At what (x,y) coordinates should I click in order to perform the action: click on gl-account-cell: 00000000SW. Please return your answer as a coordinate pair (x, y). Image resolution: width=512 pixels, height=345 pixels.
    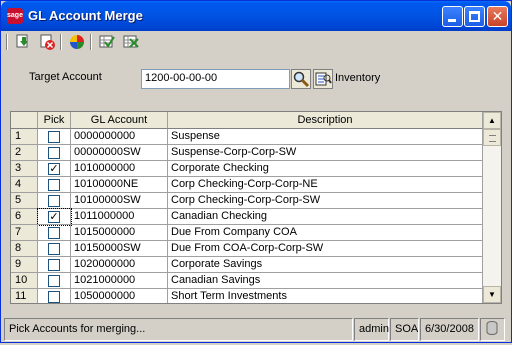
    Looking at the image, I should click on (119, 153).